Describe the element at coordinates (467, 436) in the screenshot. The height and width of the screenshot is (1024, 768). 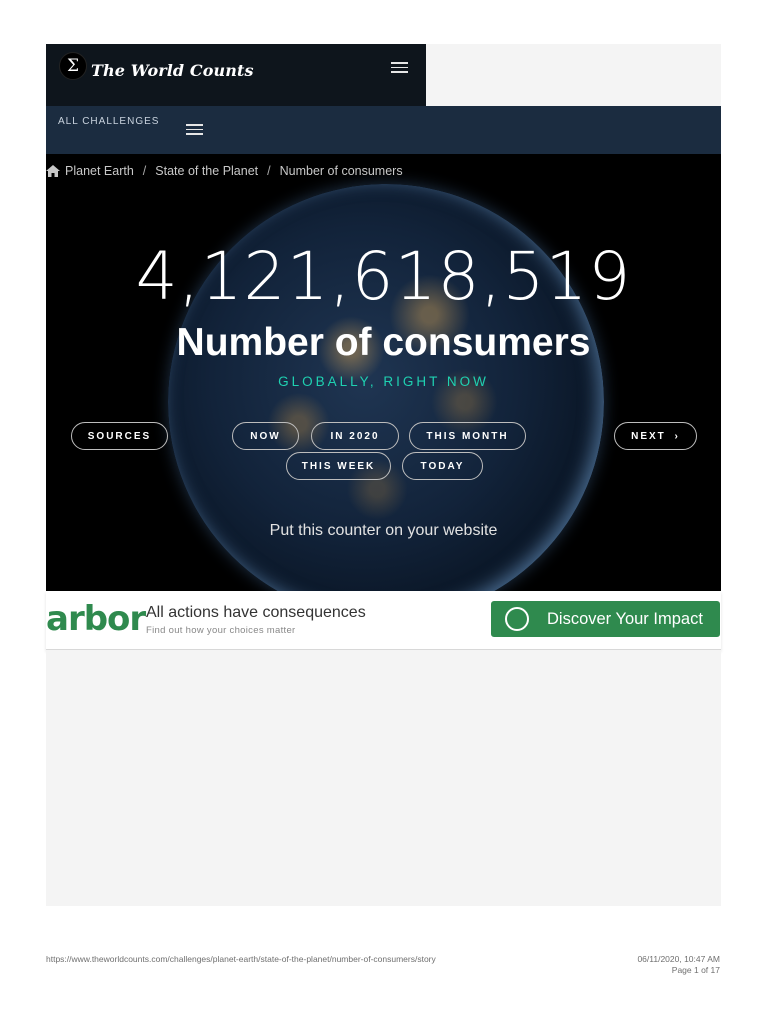
I see `this-month-button: THIS MONTH` at that location.